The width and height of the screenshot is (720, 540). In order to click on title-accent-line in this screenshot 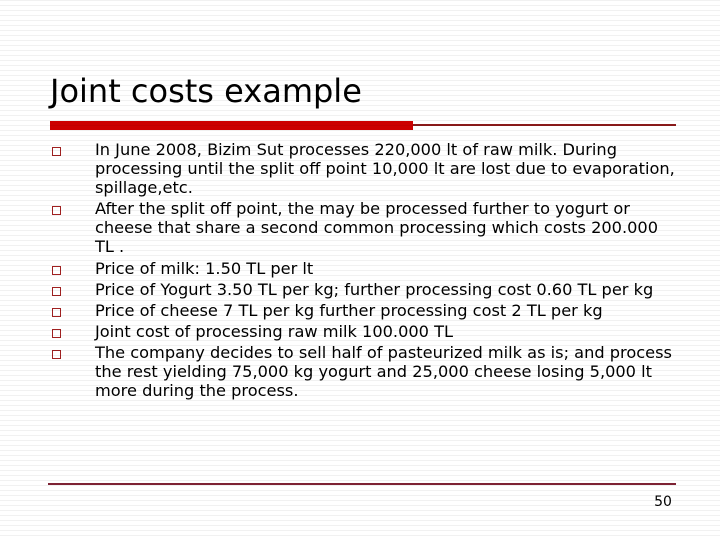, I will do `click(544, 125)`.